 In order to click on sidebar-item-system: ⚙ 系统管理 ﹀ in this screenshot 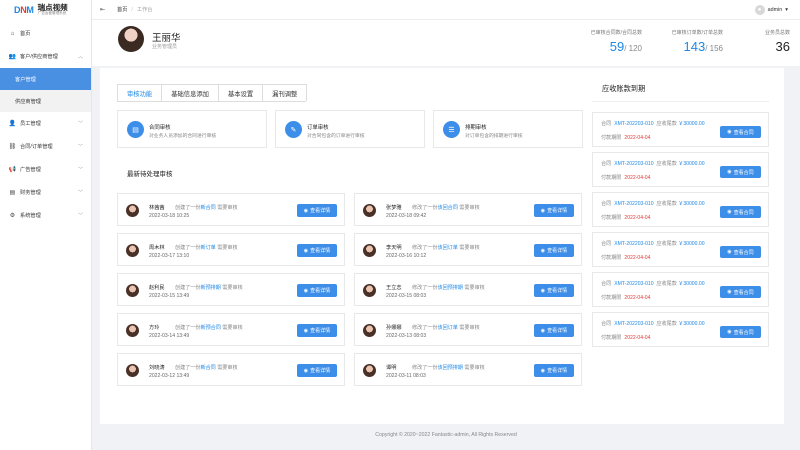, I will do `click(45, 215)`.